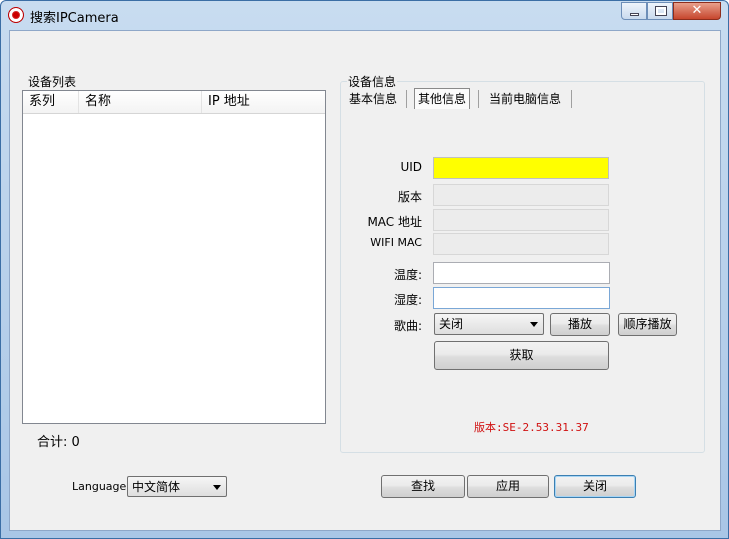  I want to click on temperature-field, so click(521, 273).